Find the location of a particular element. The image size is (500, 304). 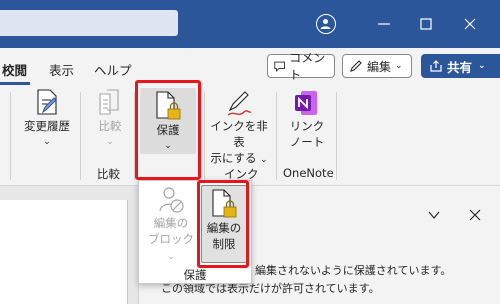

block-authors-label-1: 編集の is located at coordinates (171, 223).